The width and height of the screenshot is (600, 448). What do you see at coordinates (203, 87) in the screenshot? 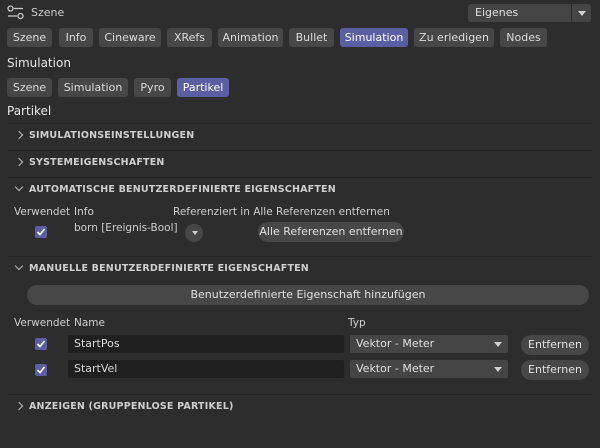
I see `subtab-partikel: Partikel` at bounding box center [203, 87].